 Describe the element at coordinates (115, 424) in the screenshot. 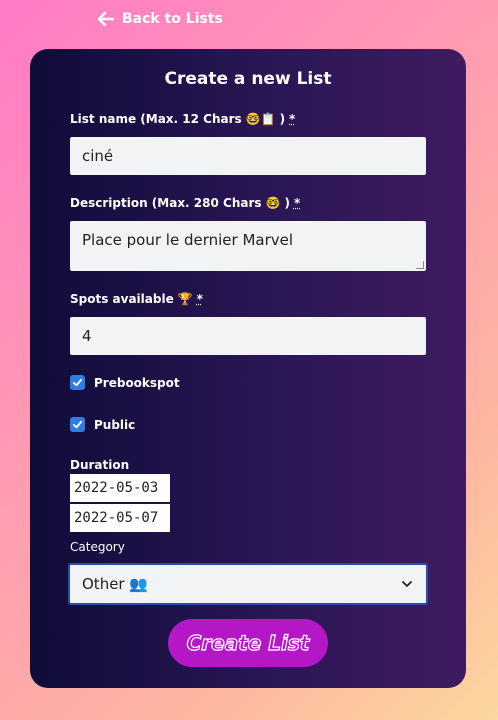

I see `public-label: Public` at that location.